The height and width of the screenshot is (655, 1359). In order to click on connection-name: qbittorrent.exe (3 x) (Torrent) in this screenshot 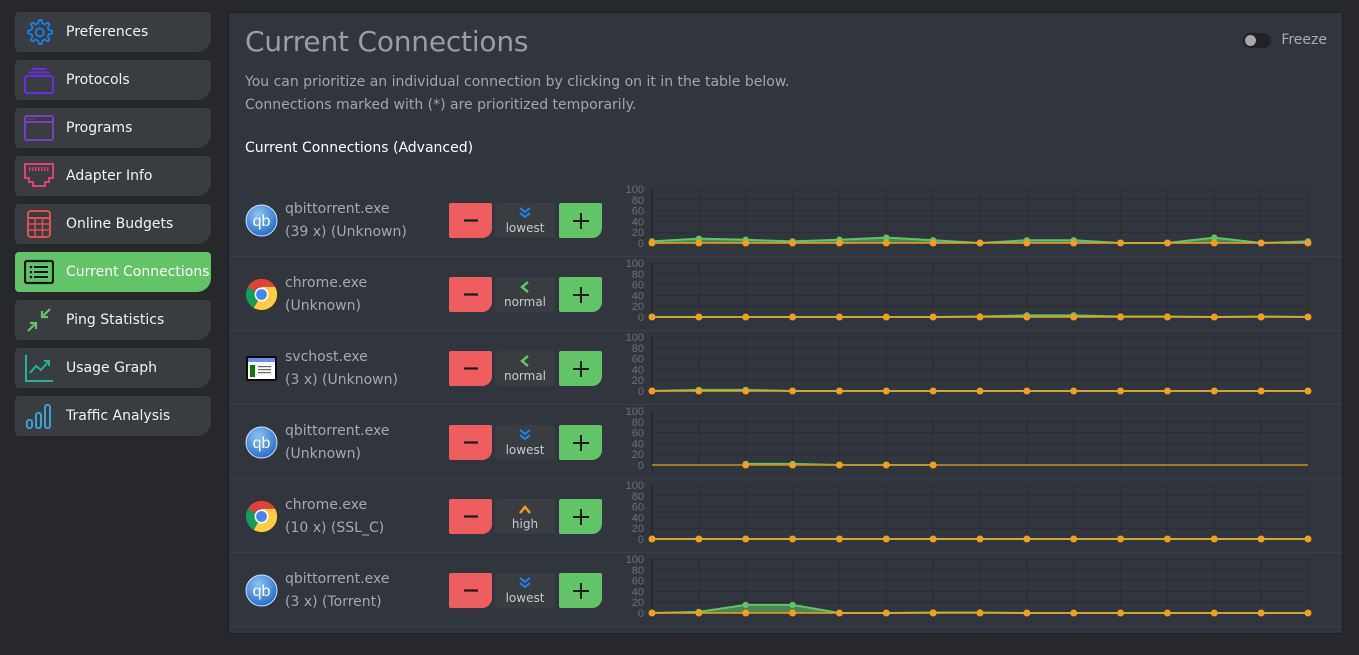, I will do `click(337, 591)`.